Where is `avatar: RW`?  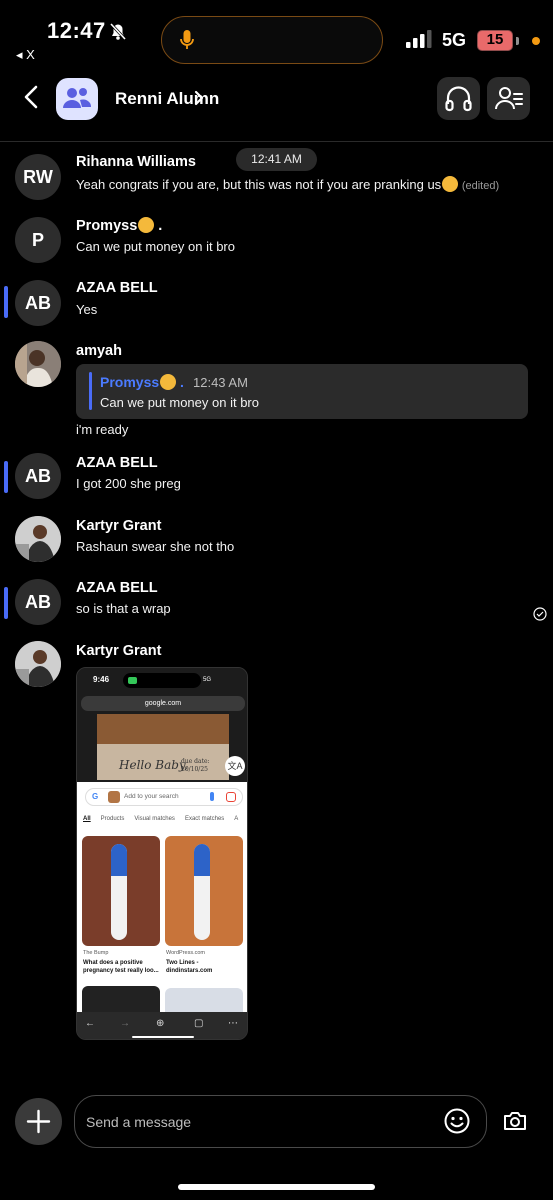
avatar: RW is located at coordinates (38, 177).